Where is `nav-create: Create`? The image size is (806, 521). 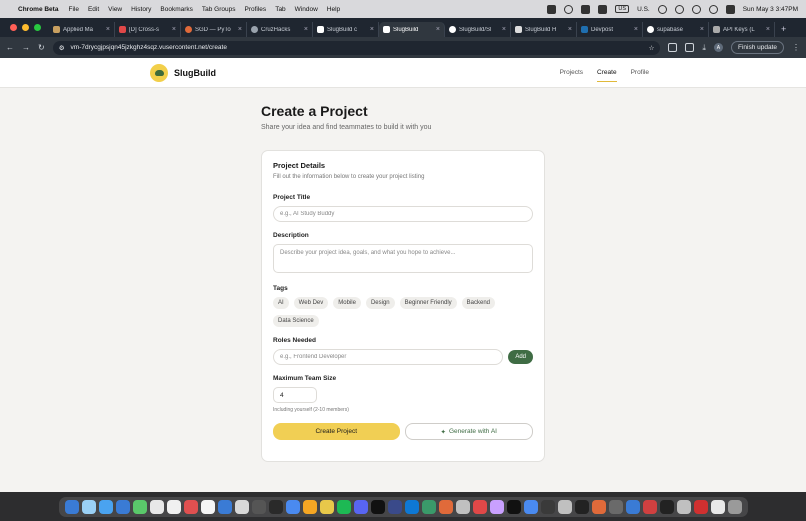 nav-create: Create is located at coordinates (607, 75).